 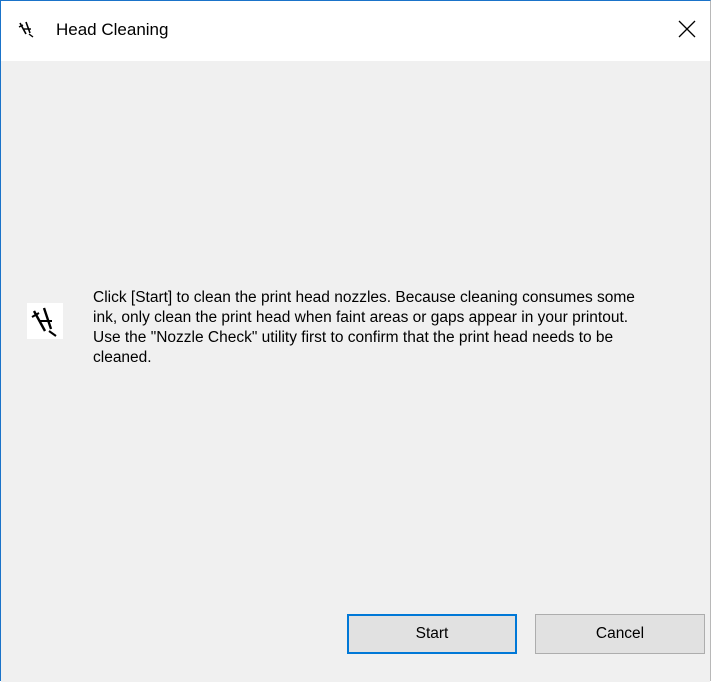 I want to click on close-icon, so click(x=687, y=31).